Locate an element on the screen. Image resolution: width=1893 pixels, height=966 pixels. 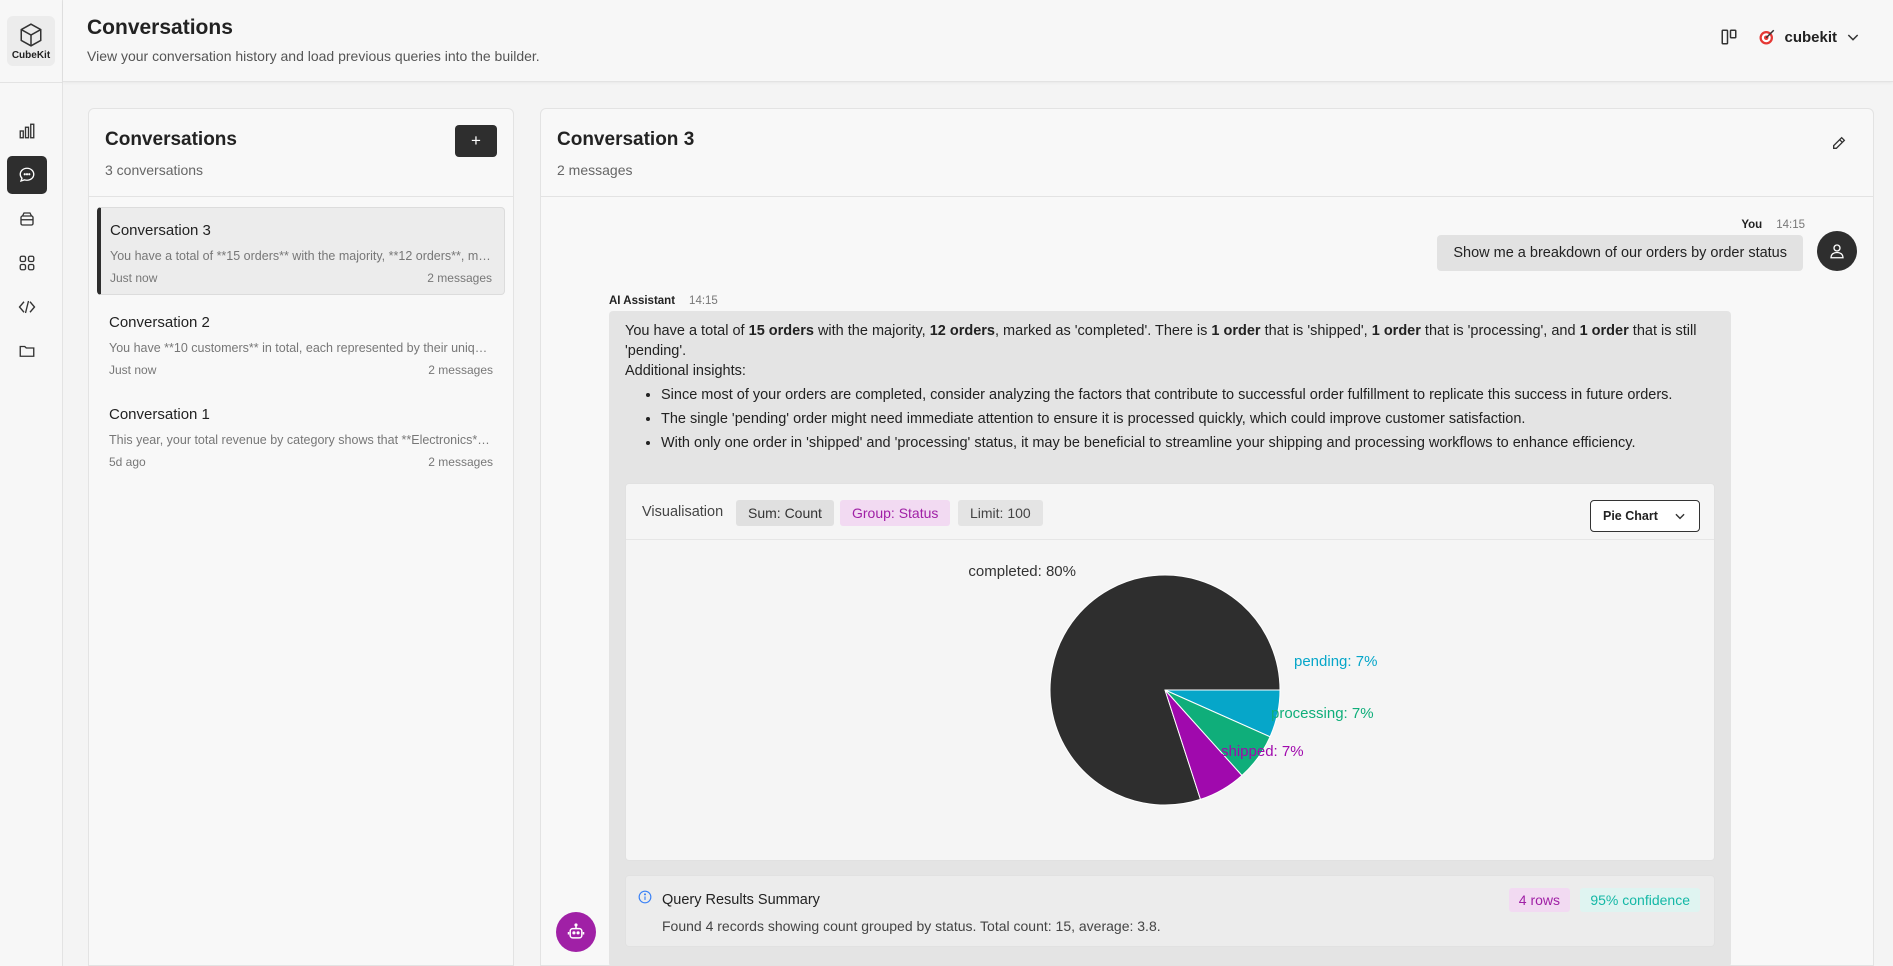
user-menu: cubekit is located at coordinates (1809, 37).